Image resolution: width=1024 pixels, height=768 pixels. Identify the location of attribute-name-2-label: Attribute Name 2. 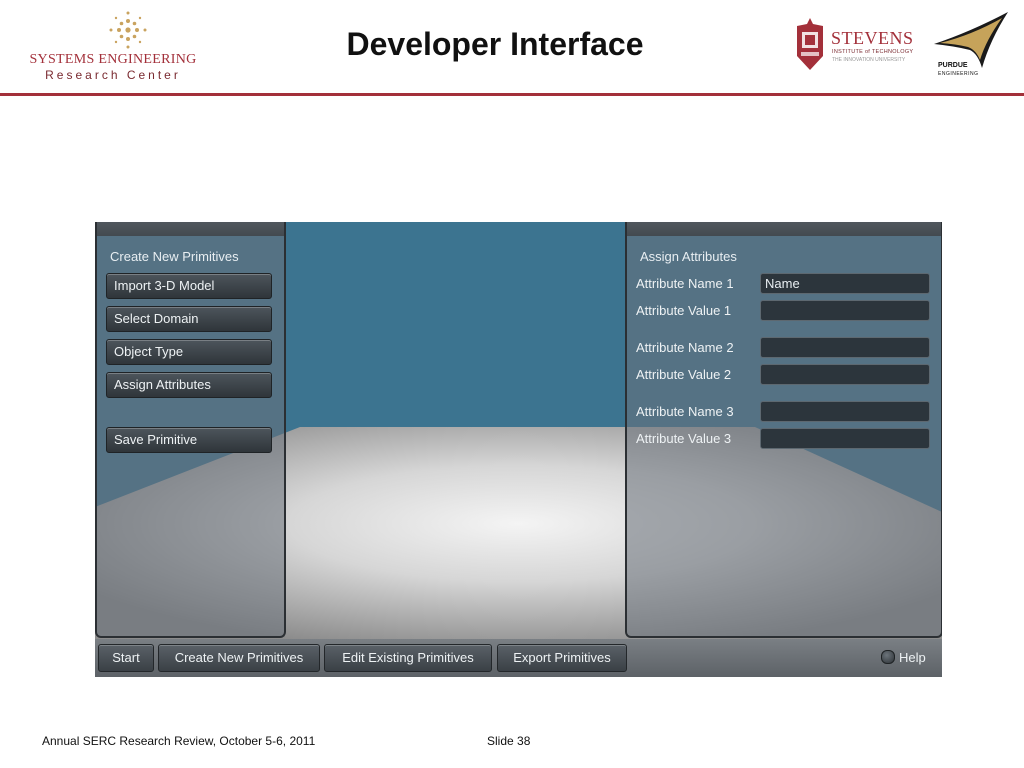
(685, 347).